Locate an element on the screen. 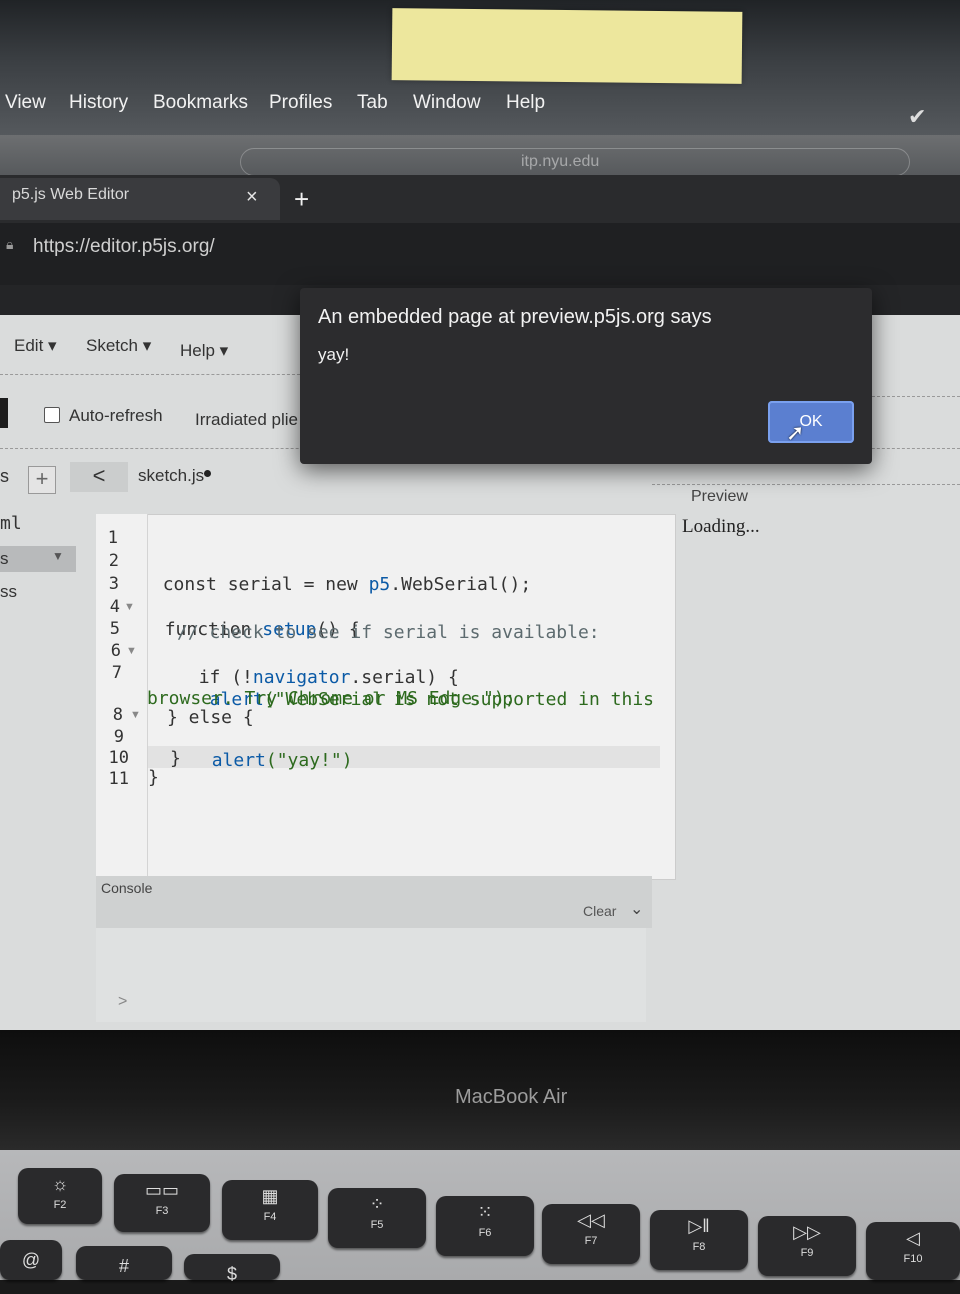 The image size is (960, 1294). key-label: F7 is located at coordinates (591, 1241).